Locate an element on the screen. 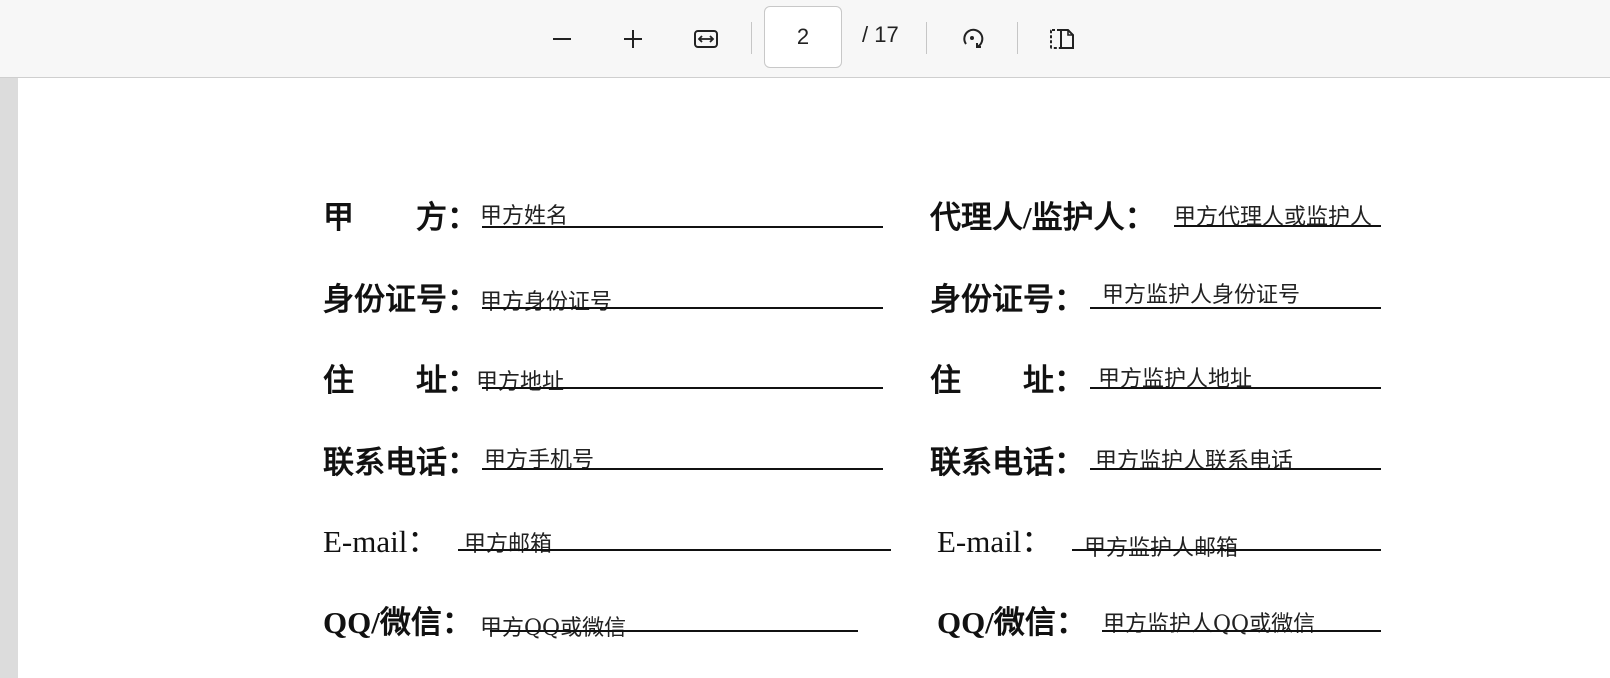 The width and height of the screenshot is (1610, 678). guardian-email-value: 甲方监护人邮箱 is located at coordinates (1161, 548).